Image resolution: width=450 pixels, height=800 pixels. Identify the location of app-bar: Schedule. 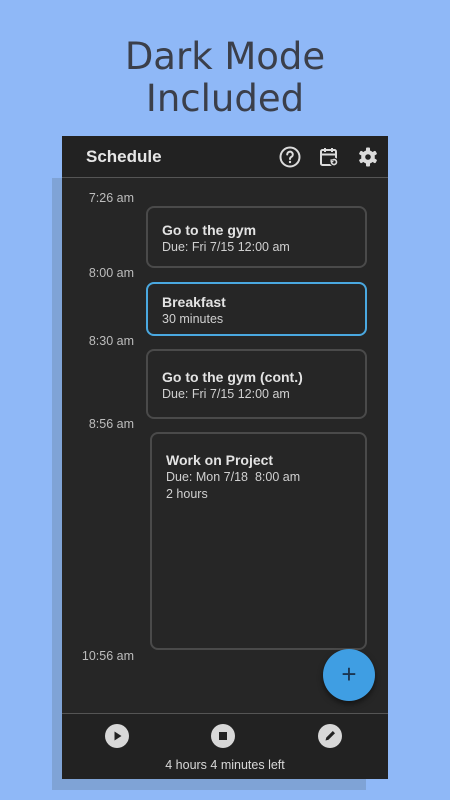
(225, 157).